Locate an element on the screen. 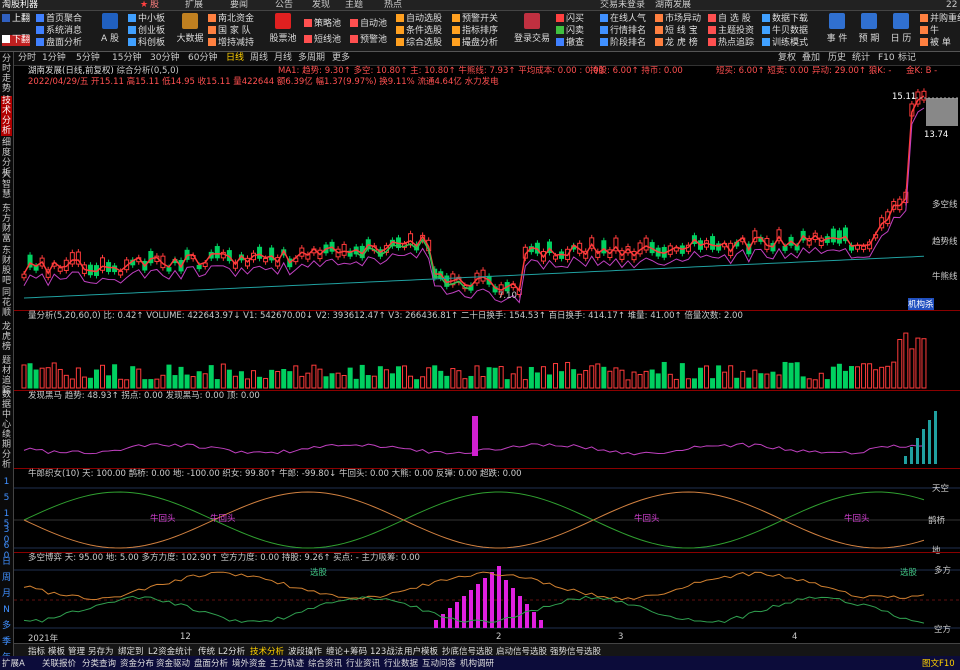 The image size is (960, 670). tb-market: 盘面分析 is located at coordinates (59, 43).